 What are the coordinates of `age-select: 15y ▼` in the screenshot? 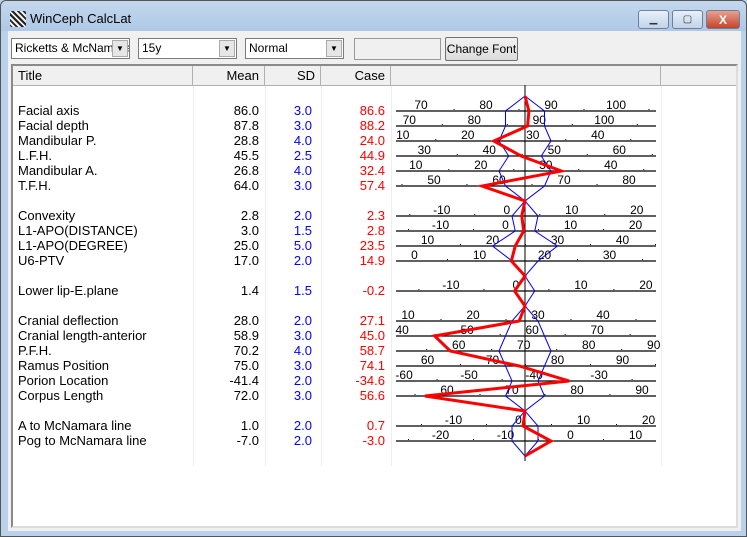 It's located at (187, 48).